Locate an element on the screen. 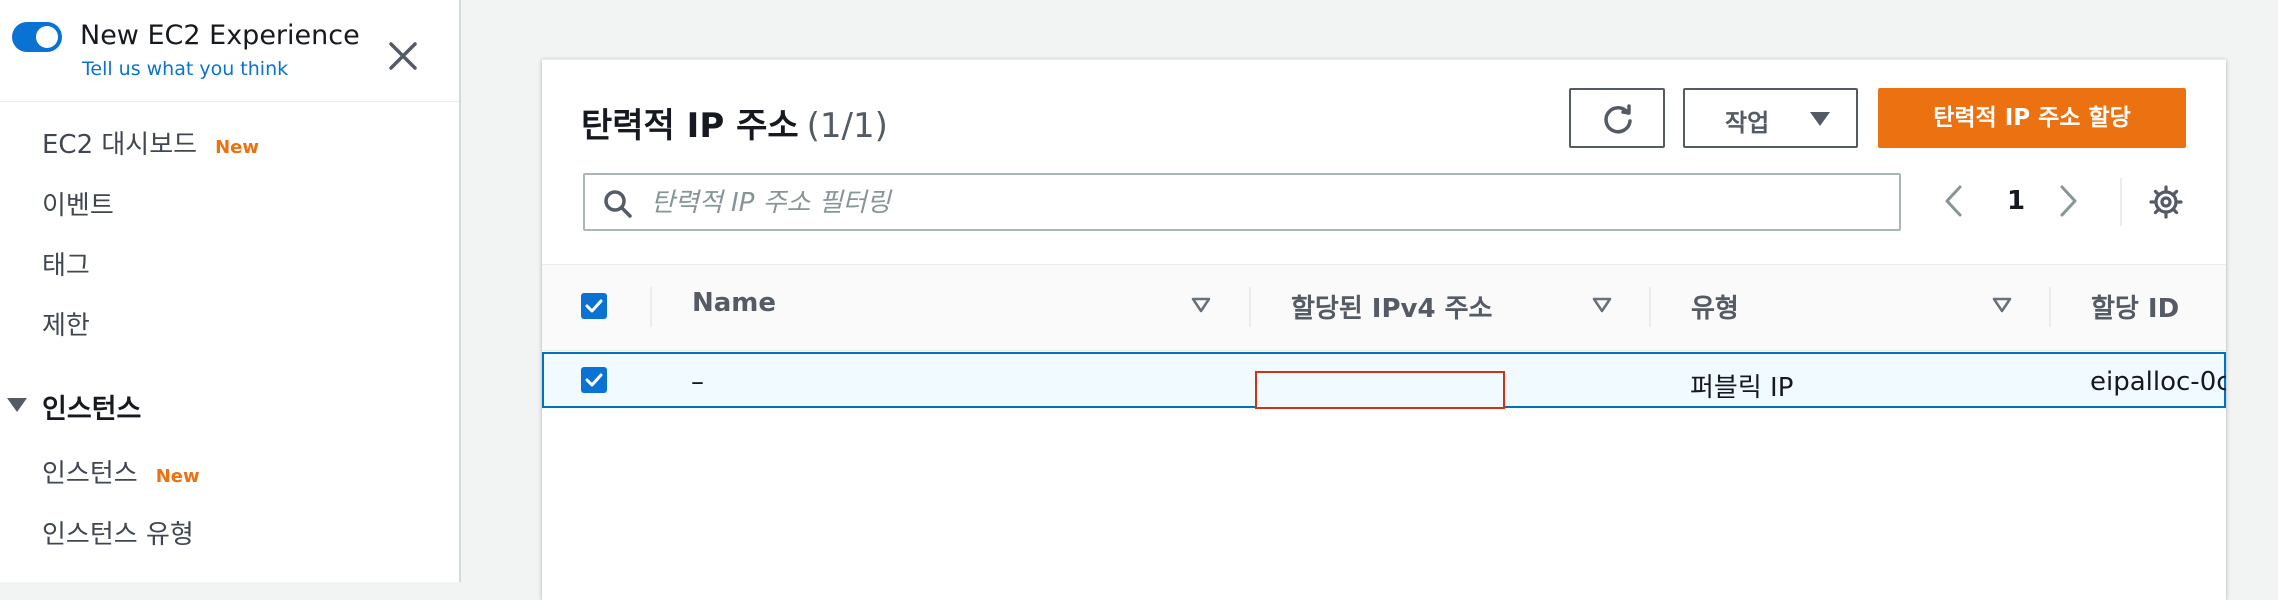 Image resolution: width=2278 pixels, height=600 pixels. toggle-knob is located at coordinates (47, 37).